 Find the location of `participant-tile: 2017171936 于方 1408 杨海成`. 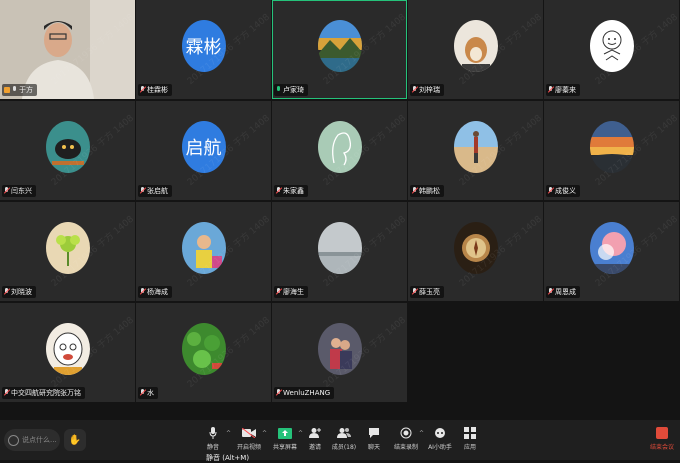

participant-tile: 2017171936 于方 1408 杨海成 is located at coordinates (203, 251).